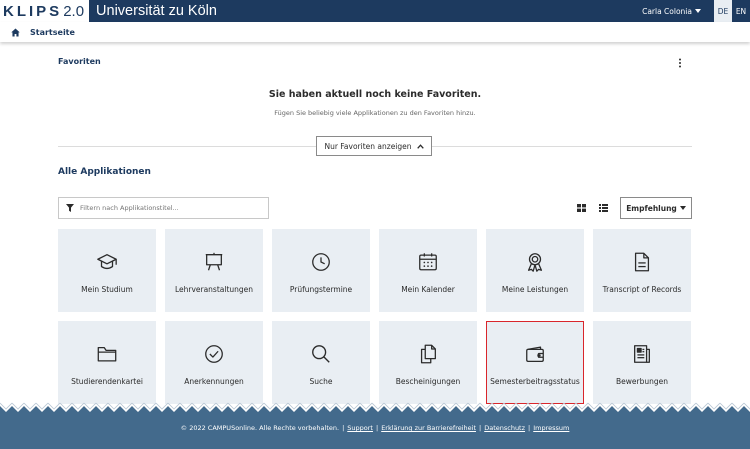 The height and width of the screenshot is (449, 750). Describe the element at coordinates (214, 289) in the screenshot. I see `tile-label: Lehrveranstaltungen` at that location.